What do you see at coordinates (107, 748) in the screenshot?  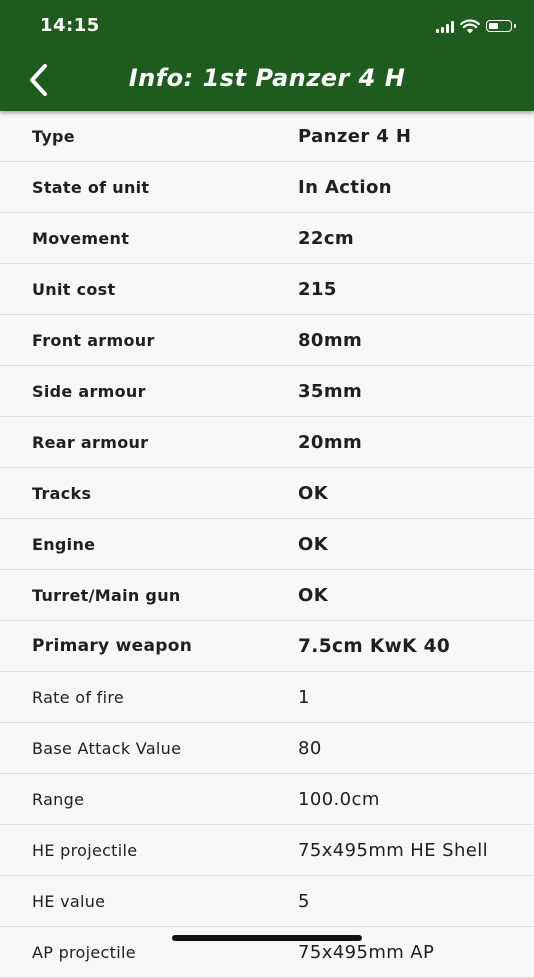 I see `row-label: Base Attack Value` at bounding box center [107, 748].